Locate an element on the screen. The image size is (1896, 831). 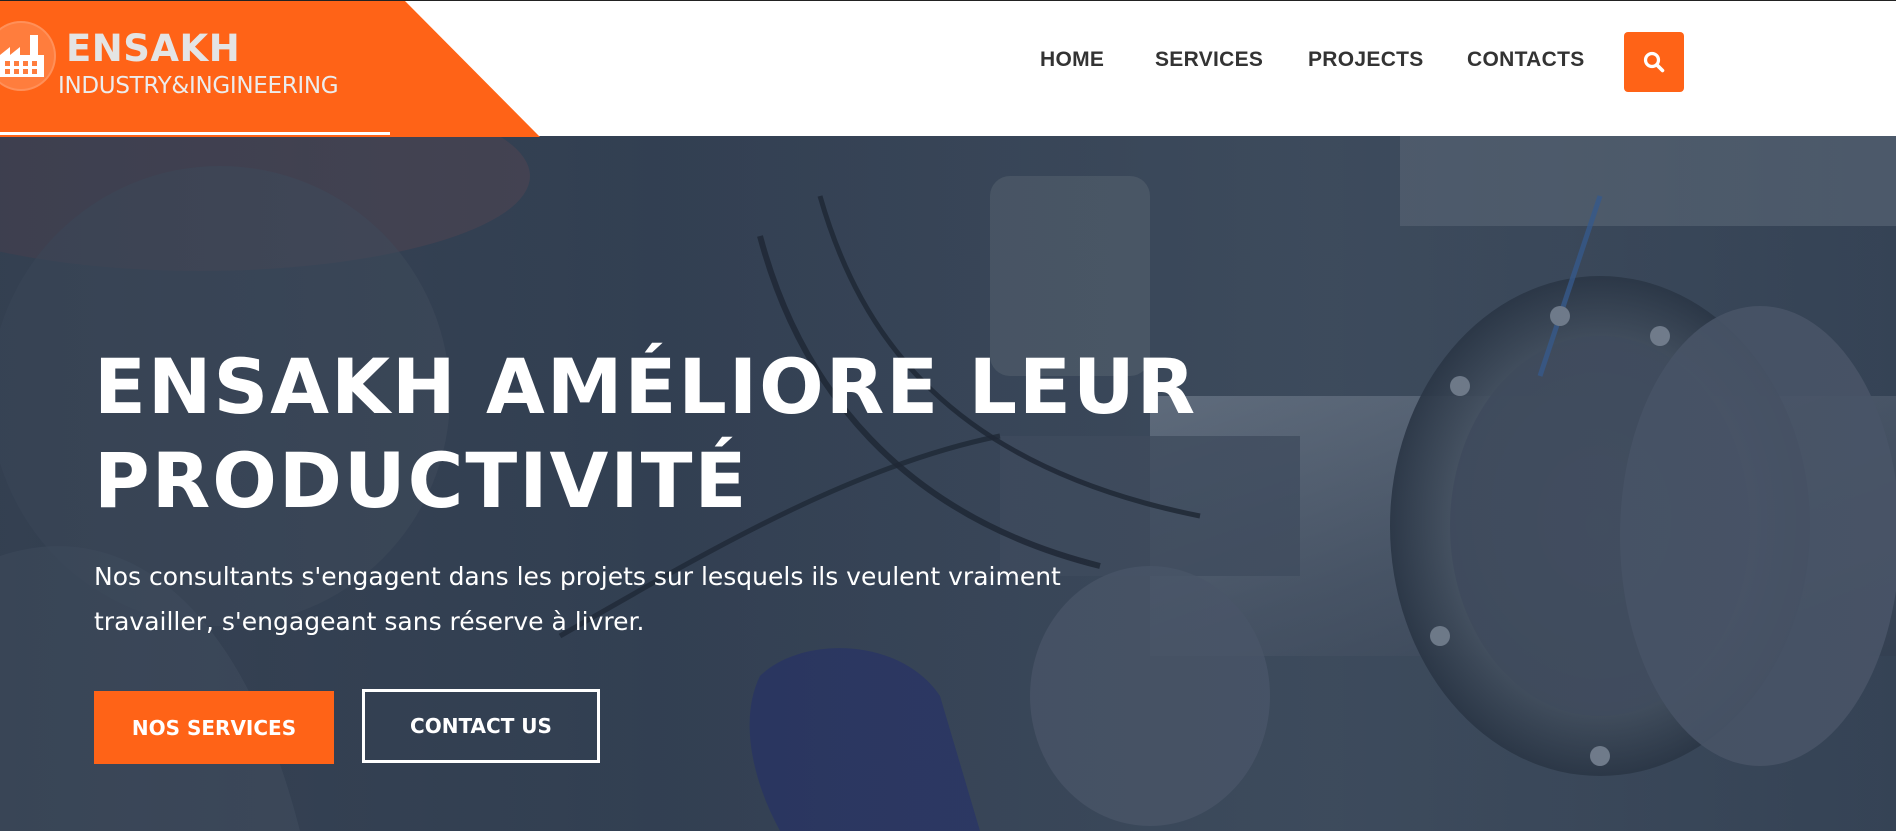
search-button is located at coordinates (1654, 62).